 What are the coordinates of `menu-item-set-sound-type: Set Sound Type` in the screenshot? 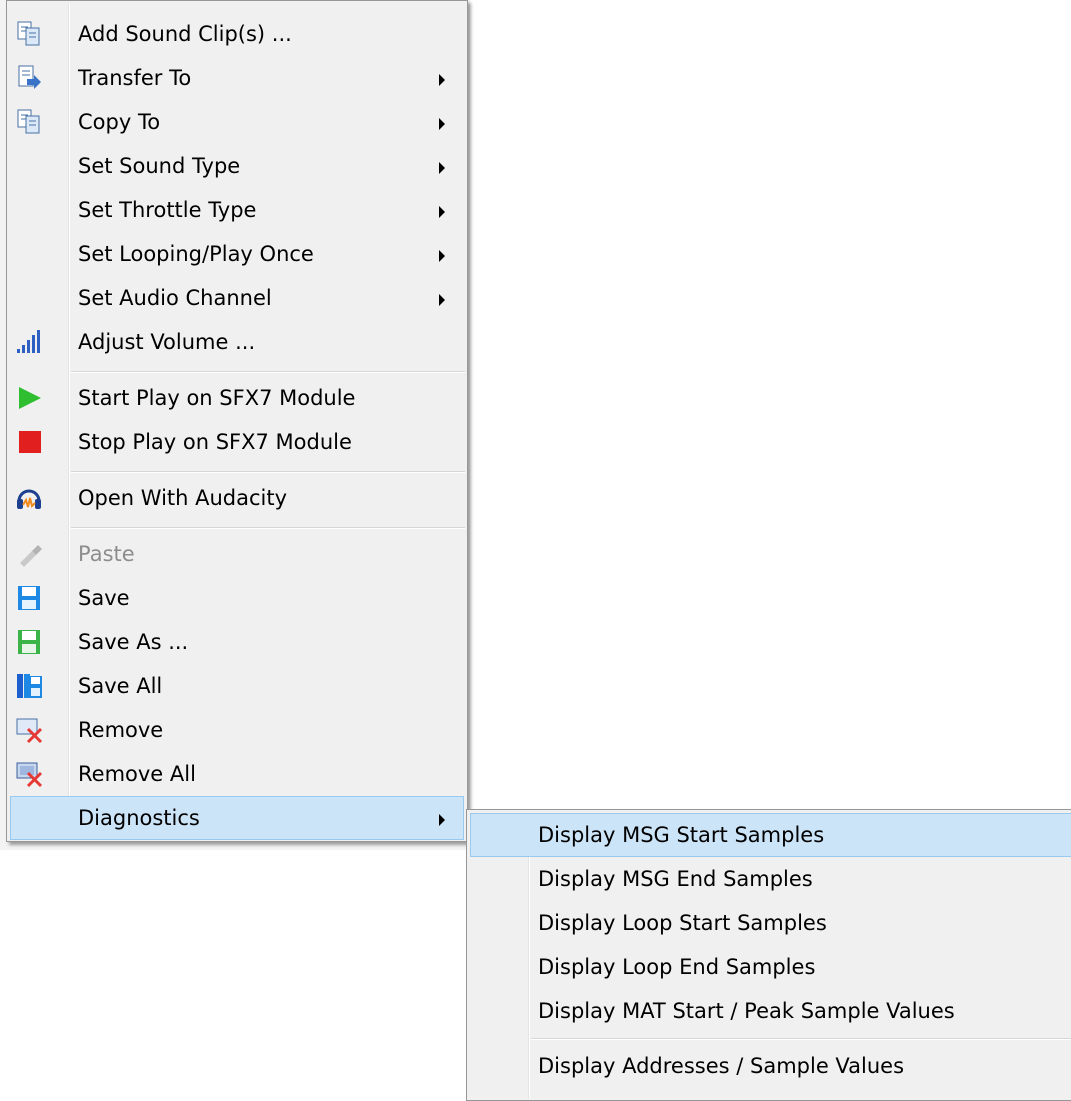 It's located at (237, 166).